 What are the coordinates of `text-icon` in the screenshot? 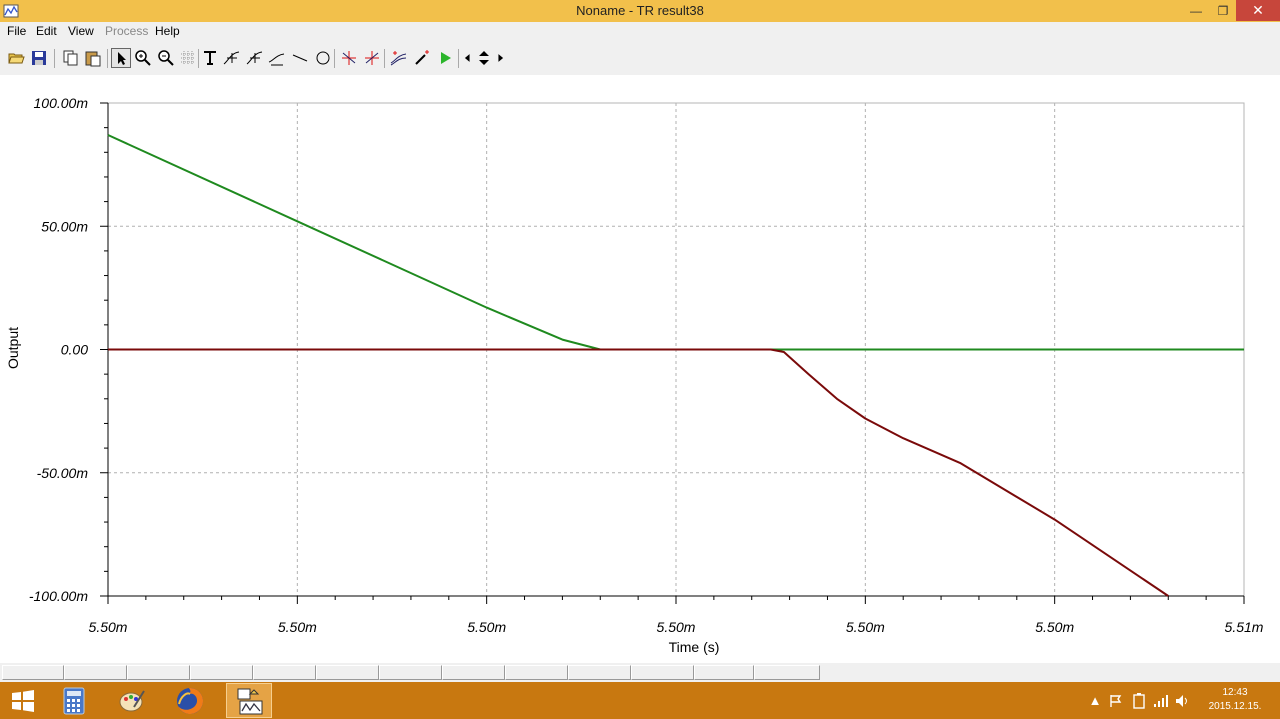 It's located at (210, 58).